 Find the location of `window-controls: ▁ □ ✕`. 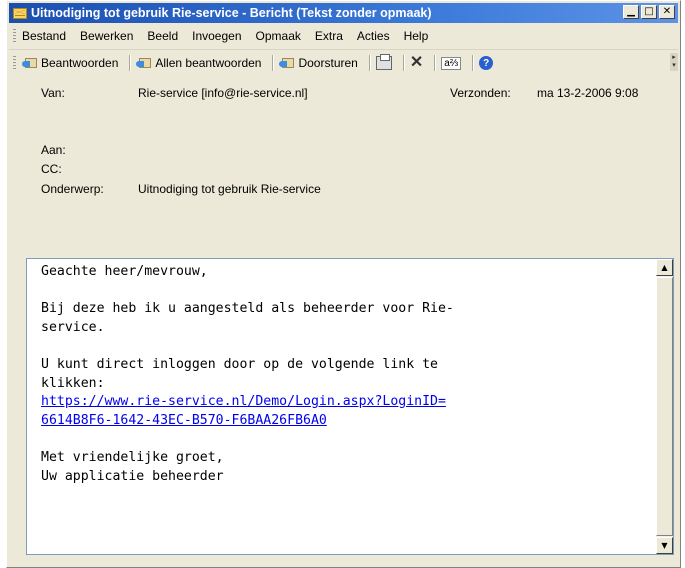

window-controls: ▁ □ ✕ is located at coordinates (649, 12).